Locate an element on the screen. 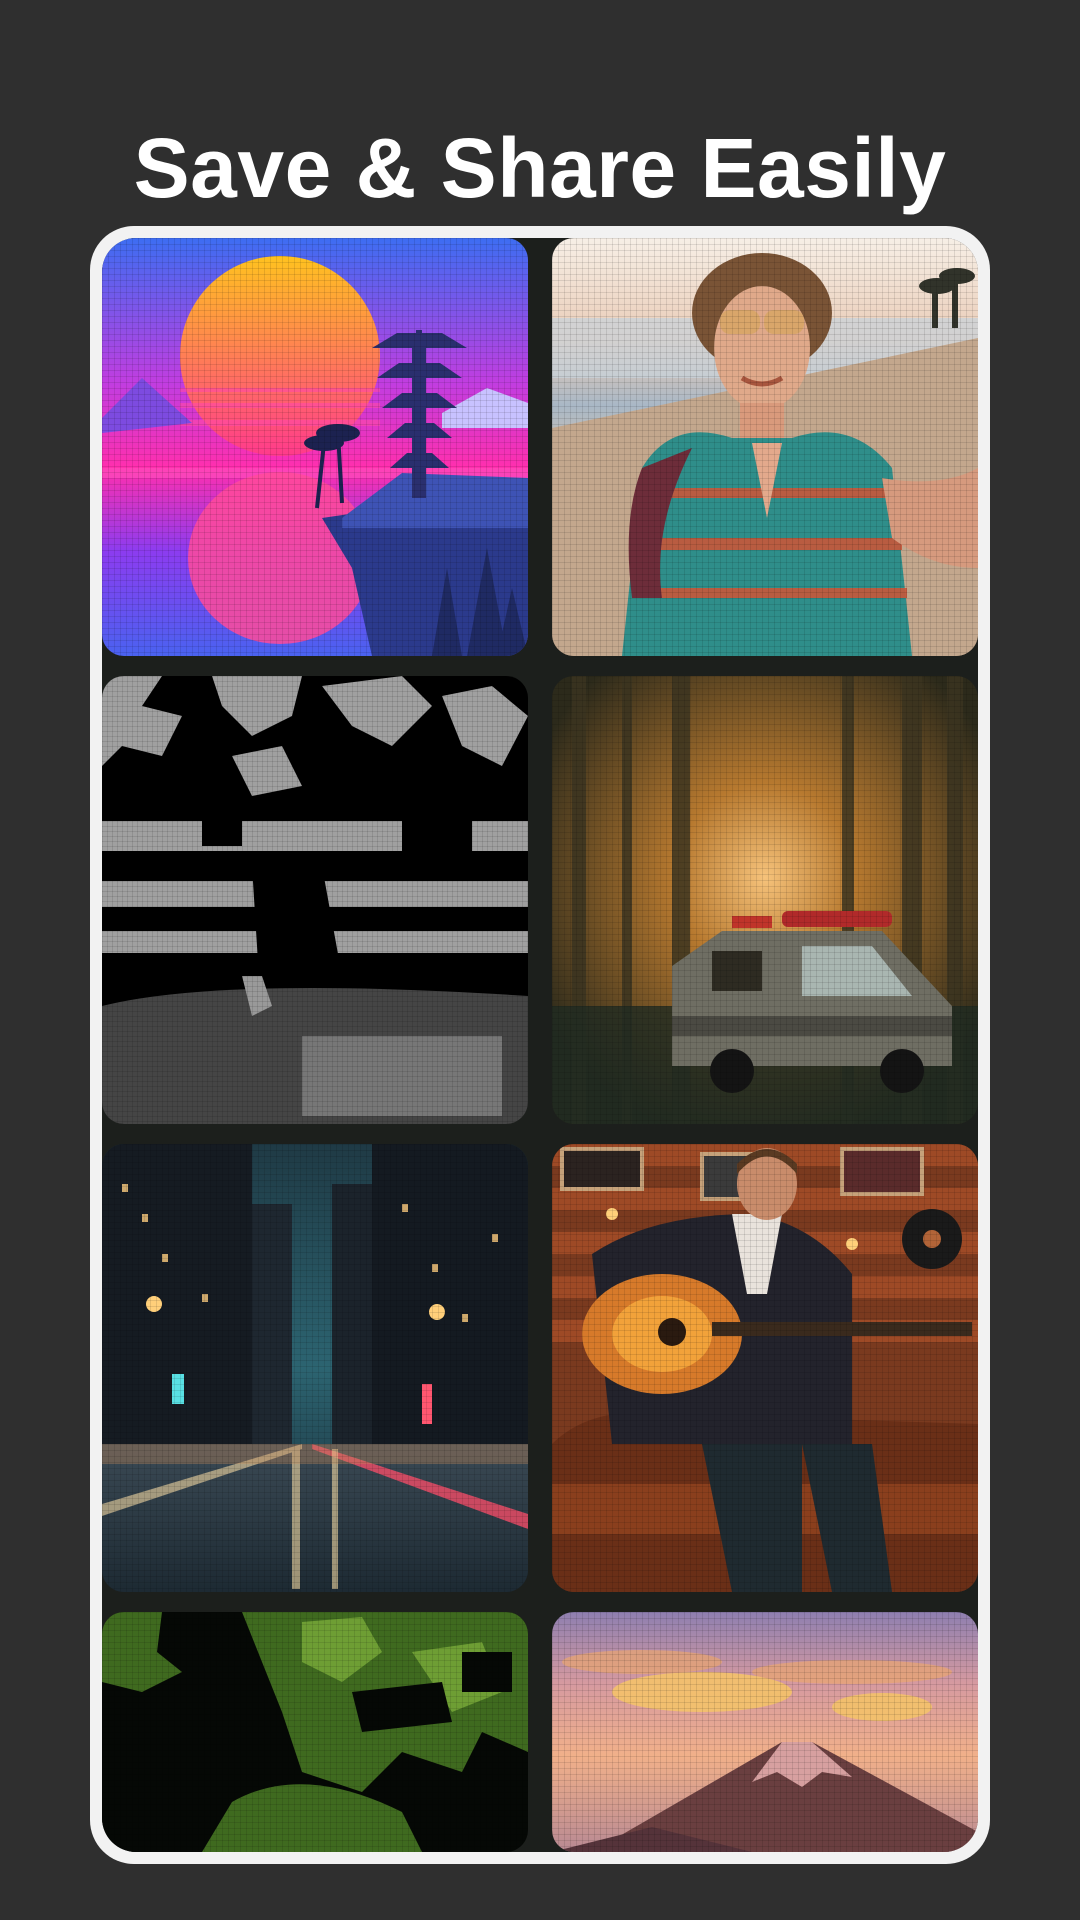 Image resolution: width=1080 pixels, height=1920 pixels. gallery-thumbnail-guitarist is located at coordinates (765, 1368).